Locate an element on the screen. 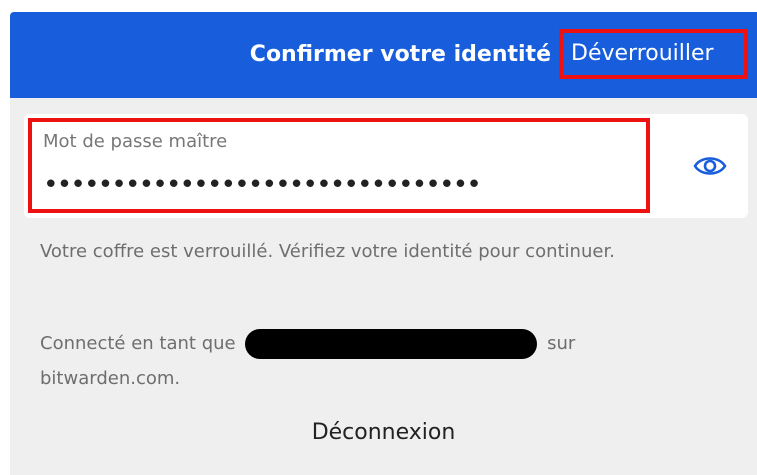 The width and height of the screenshot is (757, 475). logout-button: Déconnexion is located at coordinates (383, 433).